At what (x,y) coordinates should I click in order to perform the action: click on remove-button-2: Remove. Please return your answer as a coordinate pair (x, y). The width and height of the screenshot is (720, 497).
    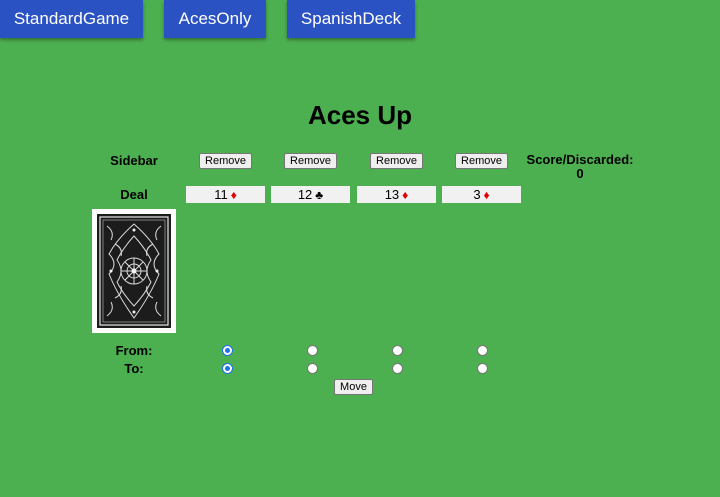
    Looking at the image, I should click on (310, 161).